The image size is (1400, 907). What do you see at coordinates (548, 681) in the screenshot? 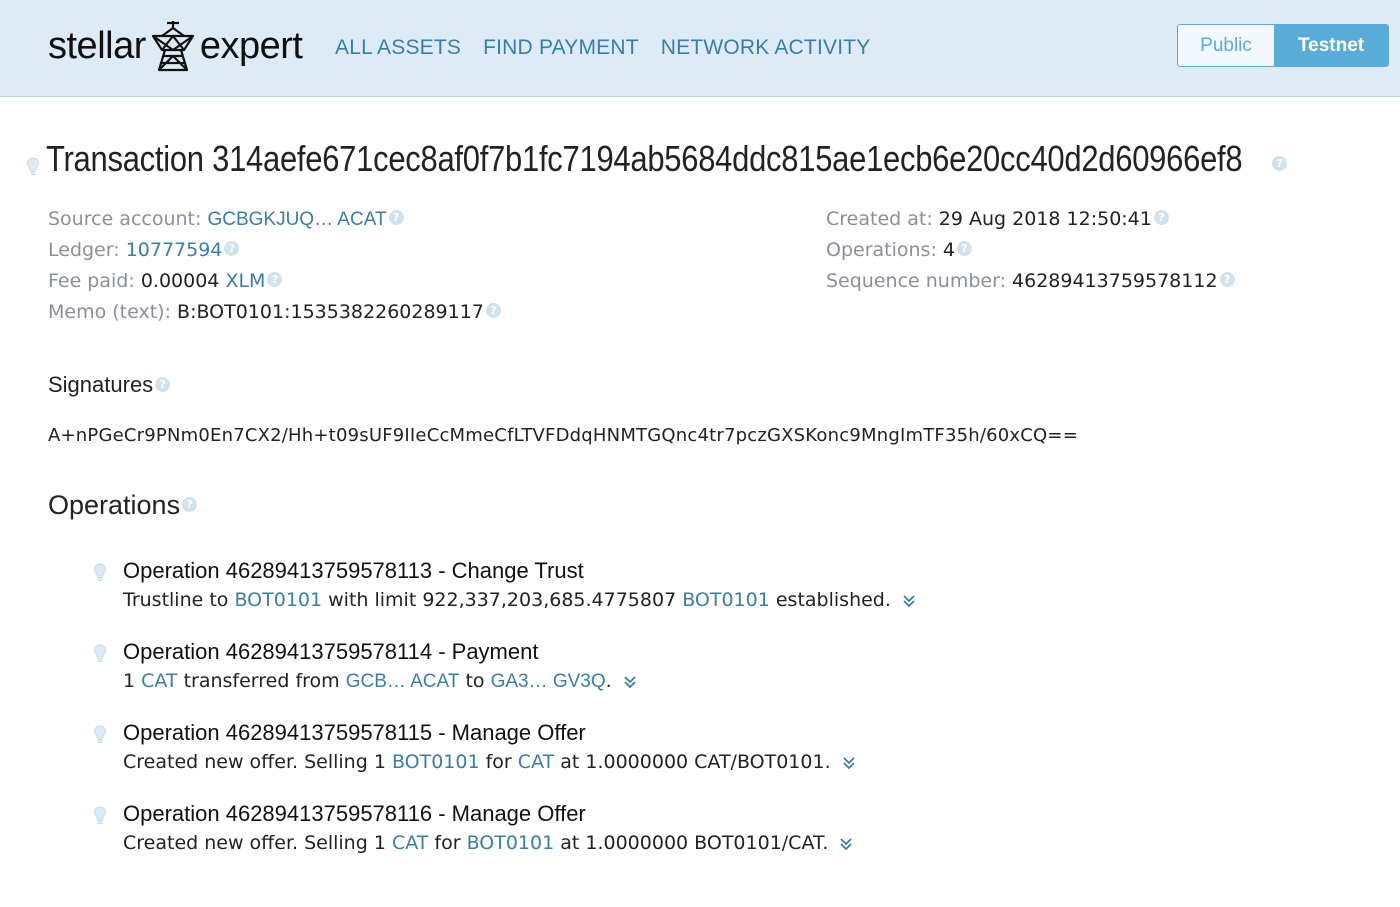
I see `account-link: GA3… GV3Q` at bounding box center [548, 681].